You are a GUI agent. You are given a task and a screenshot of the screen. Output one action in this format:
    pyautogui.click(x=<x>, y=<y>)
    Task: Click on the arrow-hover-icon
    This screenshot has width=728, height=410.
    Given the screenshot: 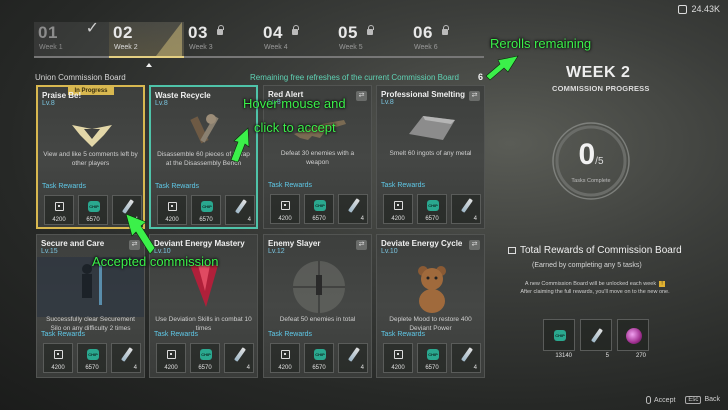 What is the action you would take?
    pyautogui.click(x=240, y=145)
    